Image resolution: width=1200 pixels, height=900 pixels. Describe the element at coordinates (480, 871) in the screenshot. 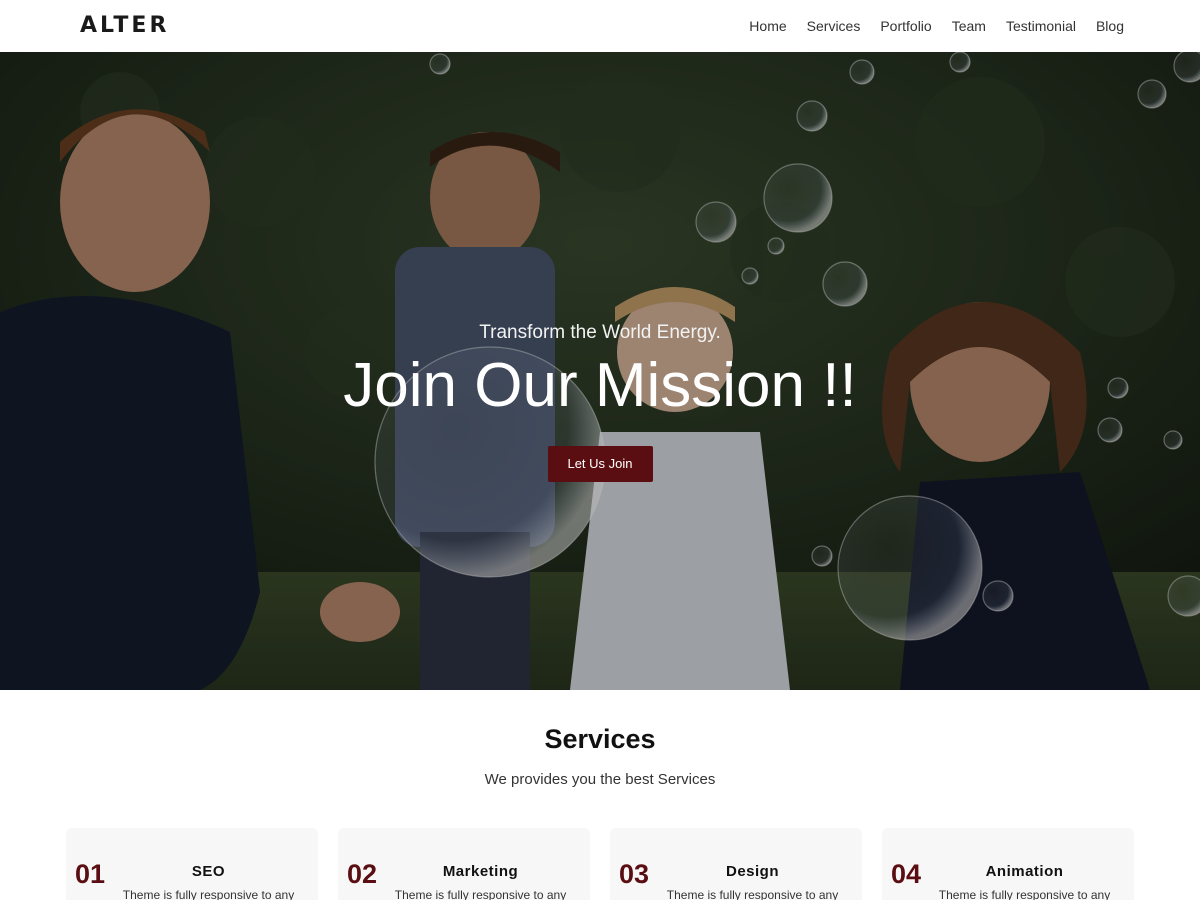

I see `service-title: Marketing` at that location.